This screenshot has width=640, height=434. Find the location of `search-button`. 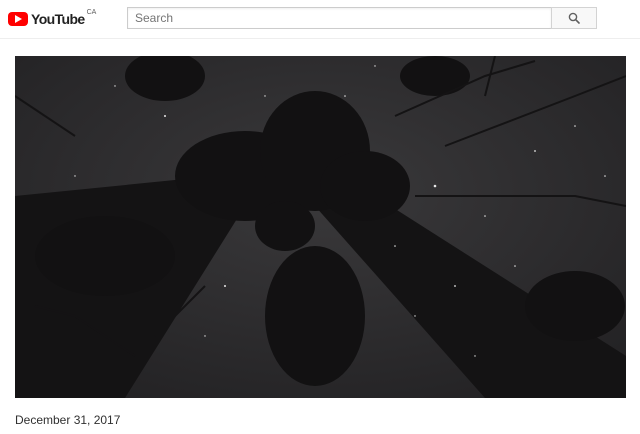

search-button is located at coordinates (574, 18).